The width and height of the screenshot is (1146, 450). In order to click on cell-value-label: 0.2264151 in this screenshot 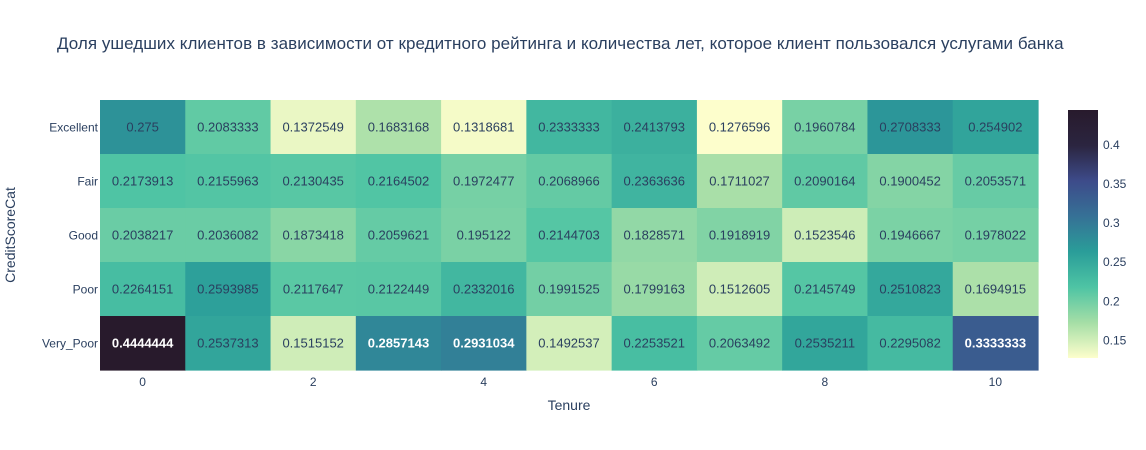, I will do `click(142, 289)`.